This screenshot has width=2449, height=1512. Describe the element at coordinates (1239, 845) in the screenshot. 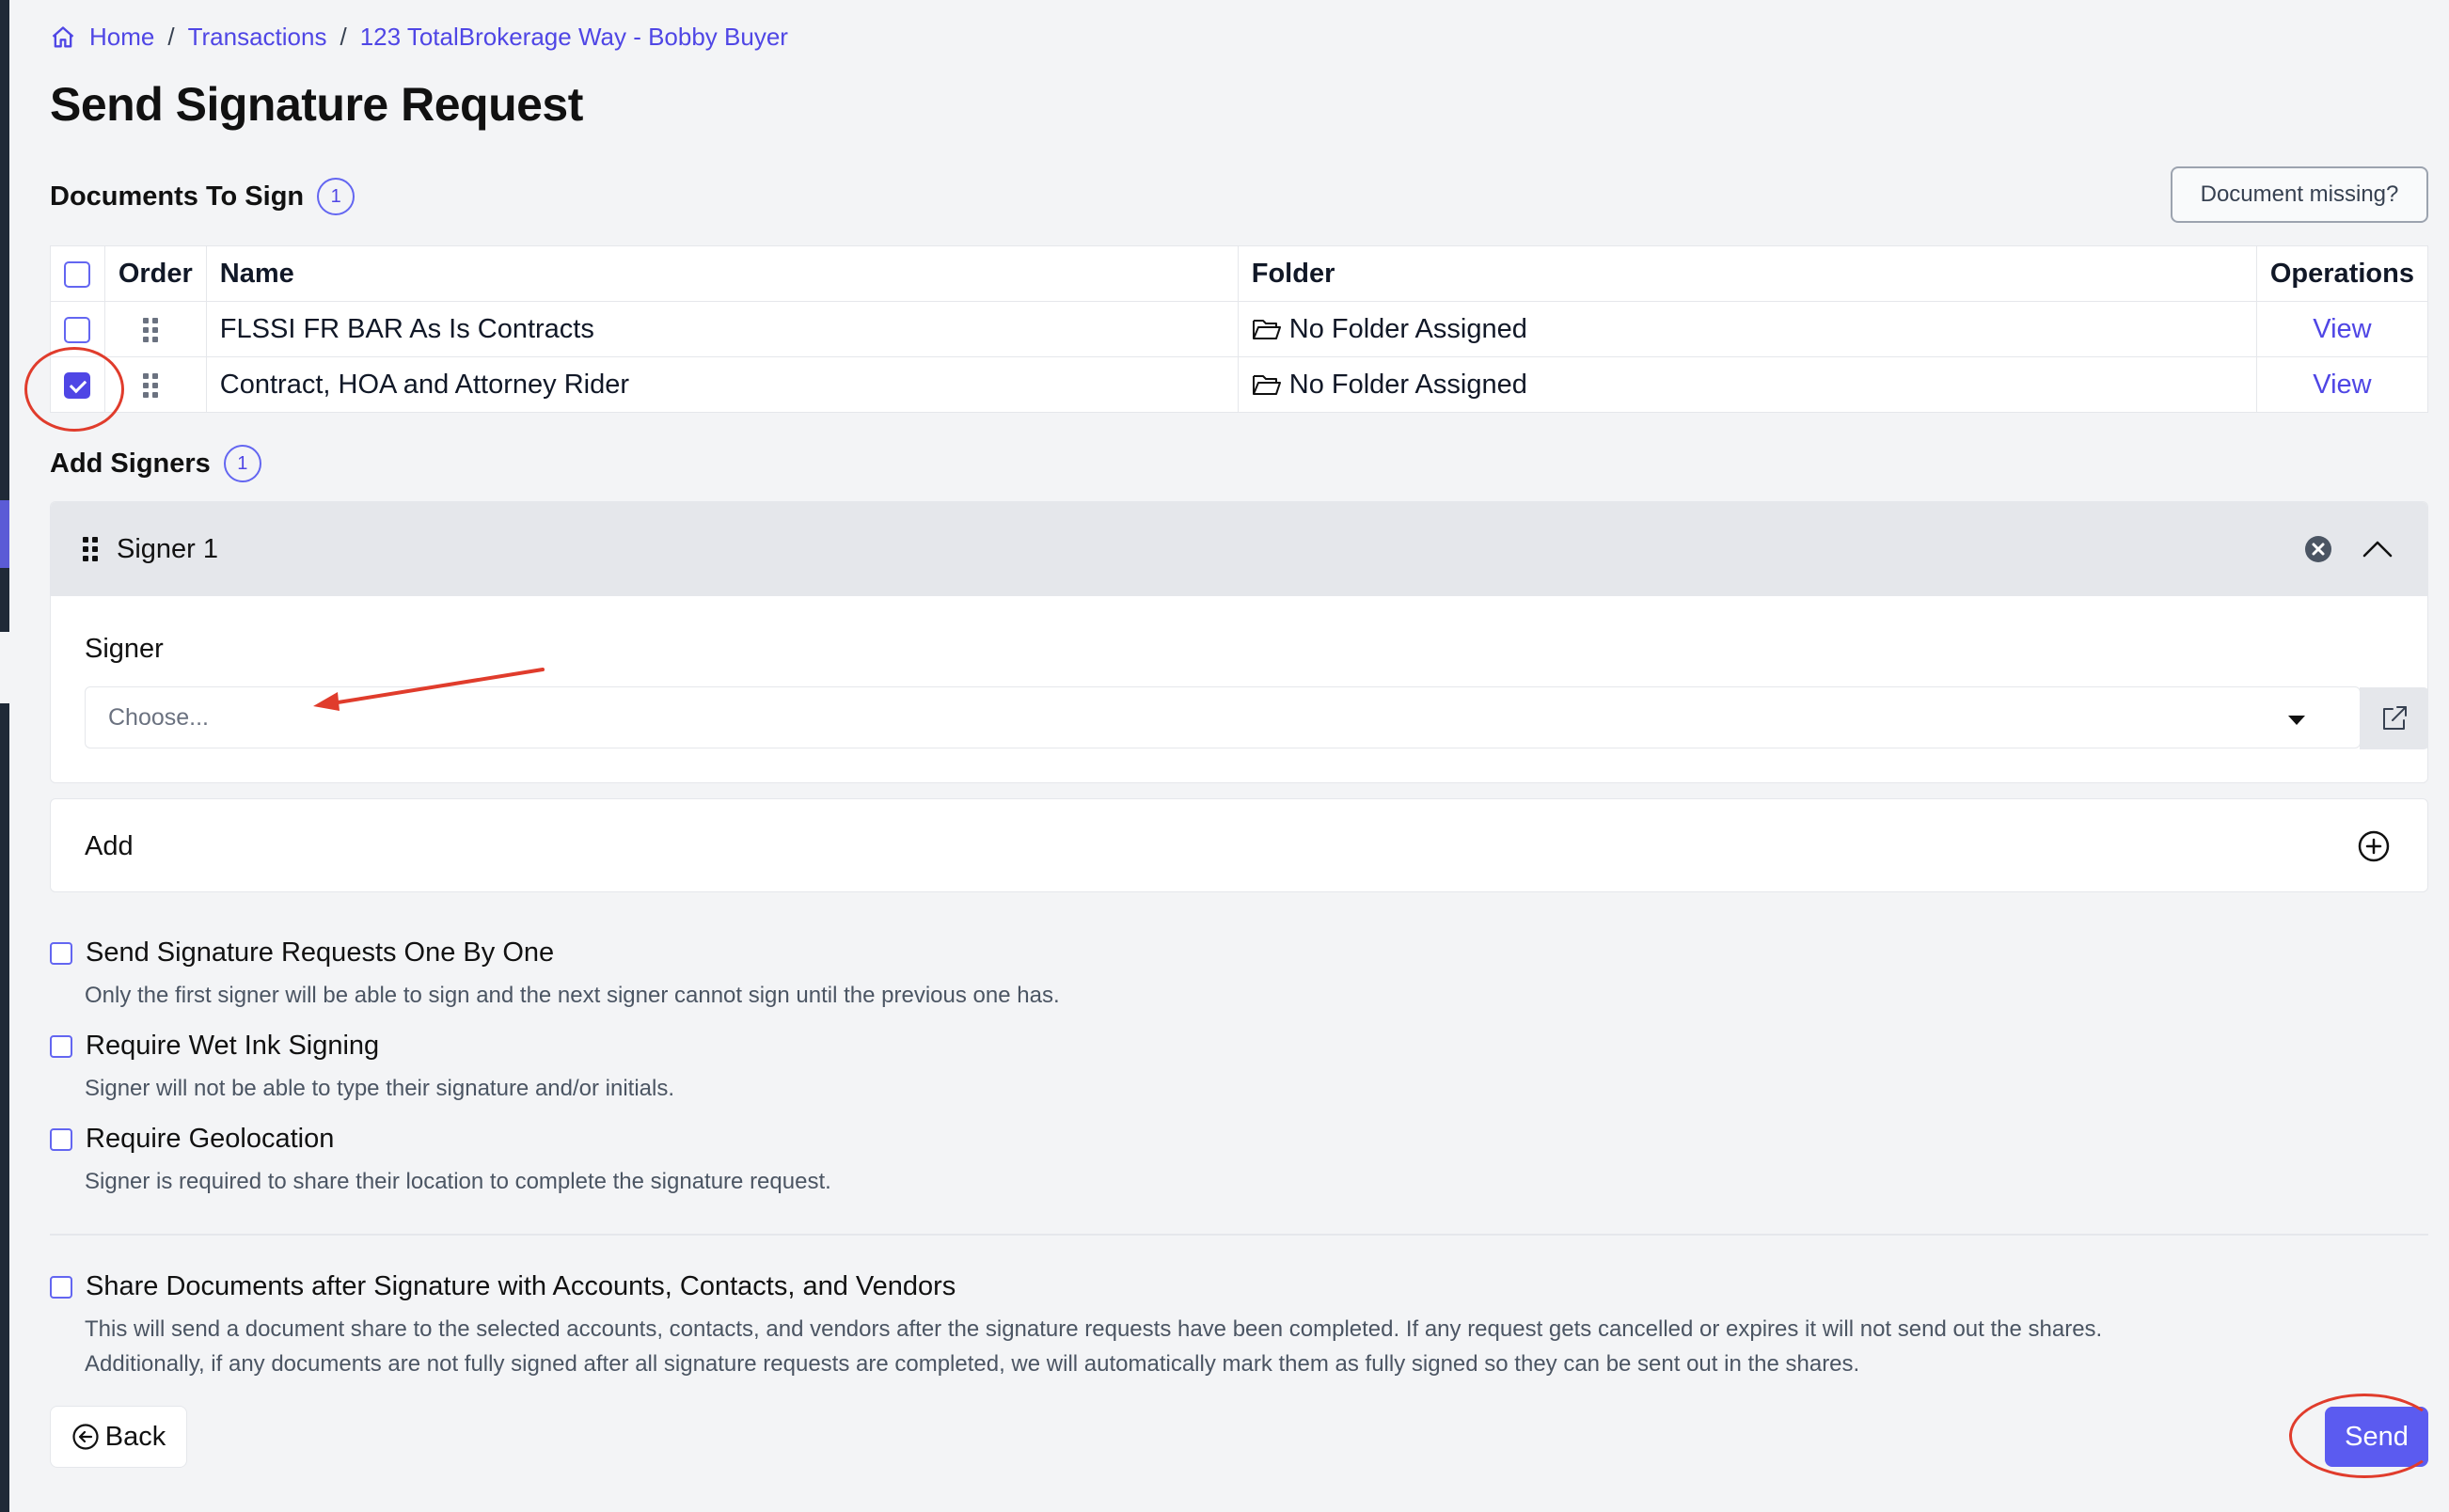

I see `add-signer-row: Add` at that location.